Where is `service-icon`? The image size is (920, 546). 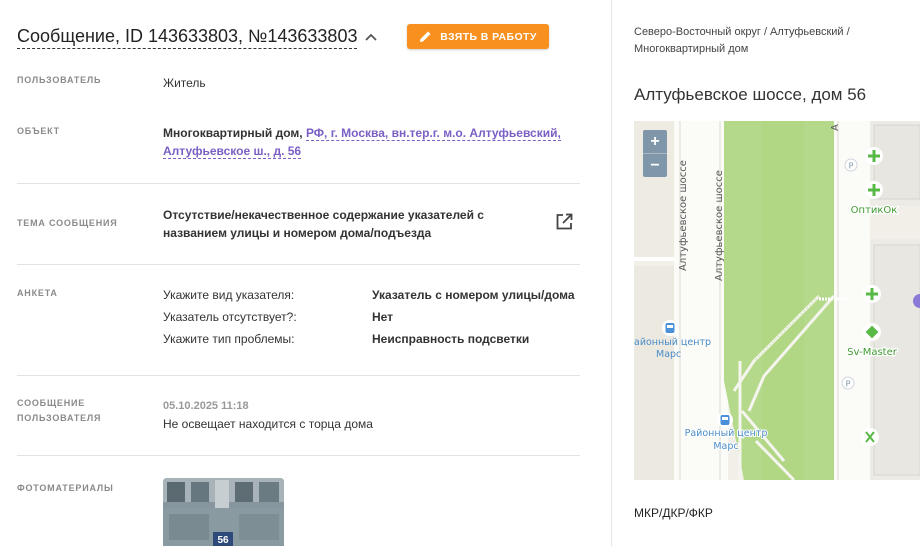
service-icon is located at coordinates (872, 332).